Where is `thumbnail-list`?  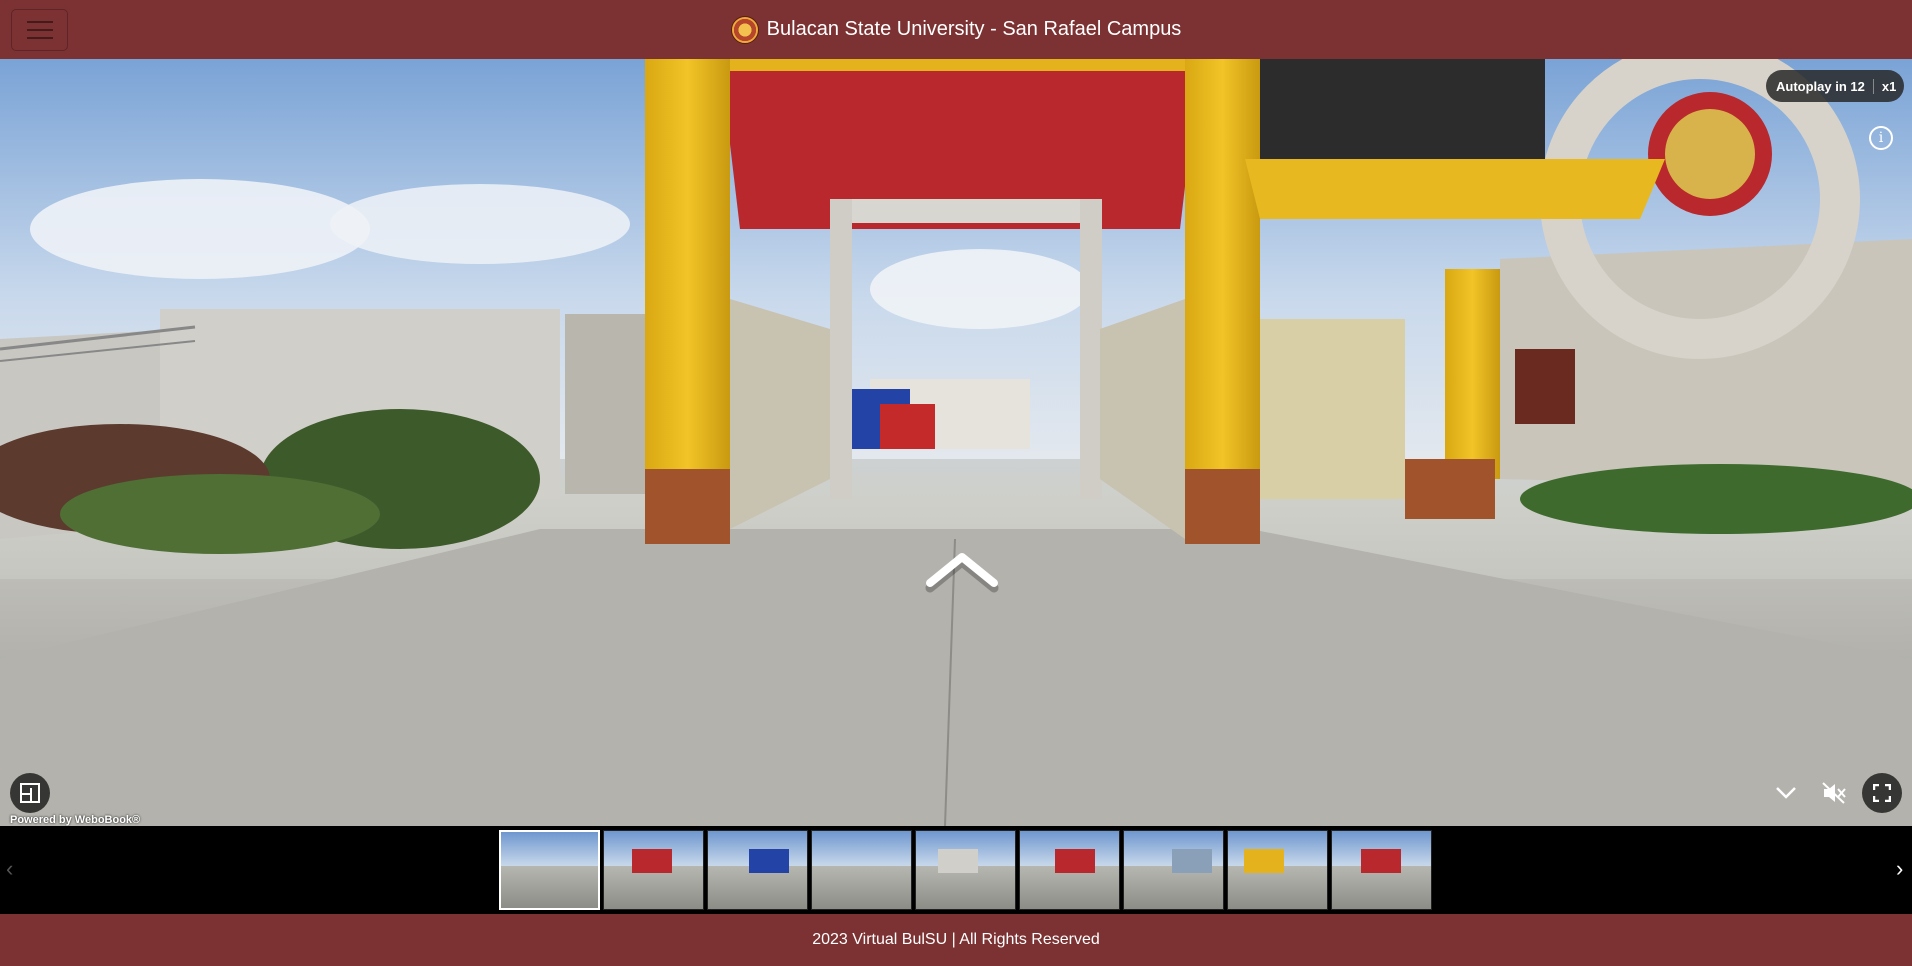 thumbnail-list is located at coordinates (965, 870).